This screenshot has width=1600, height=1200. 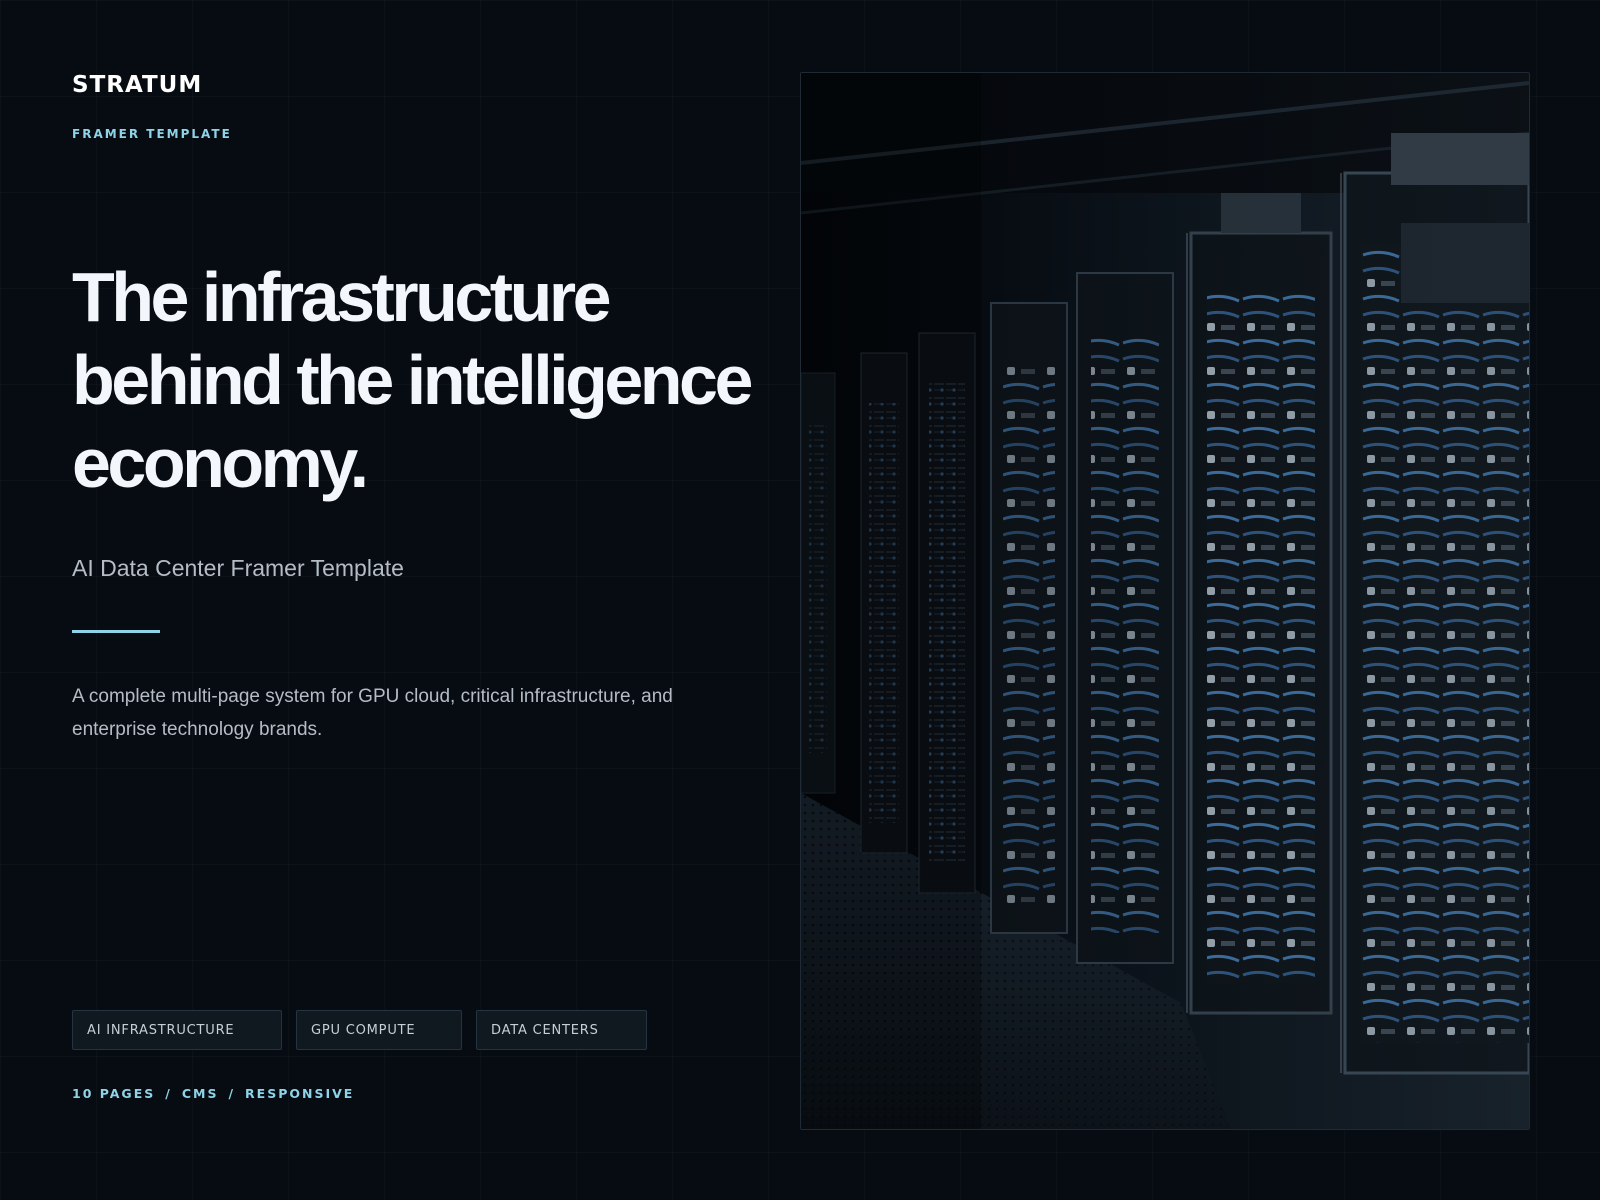 What do you see at coordinates (238, 568) in the screenshot?
I see `hero-subtitle: AI Data Center Framer Template` at bounding box center [238, 568].